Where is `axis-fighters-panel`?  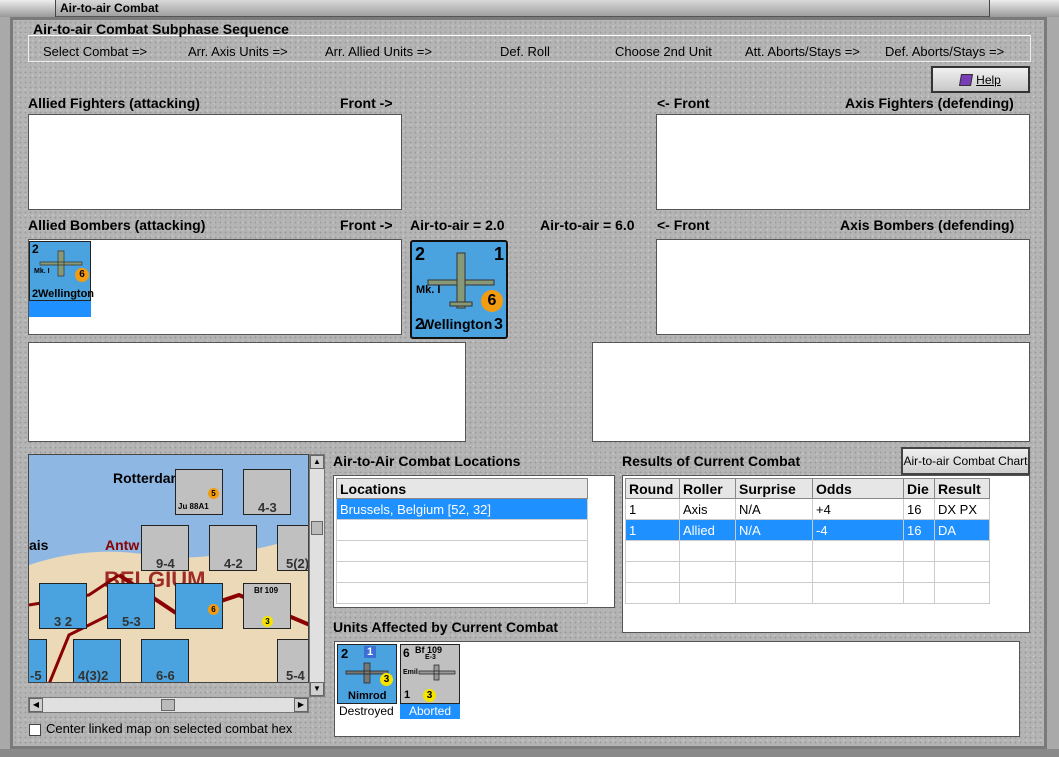
axis-fighters-panel is located at coordinates (843, 162).